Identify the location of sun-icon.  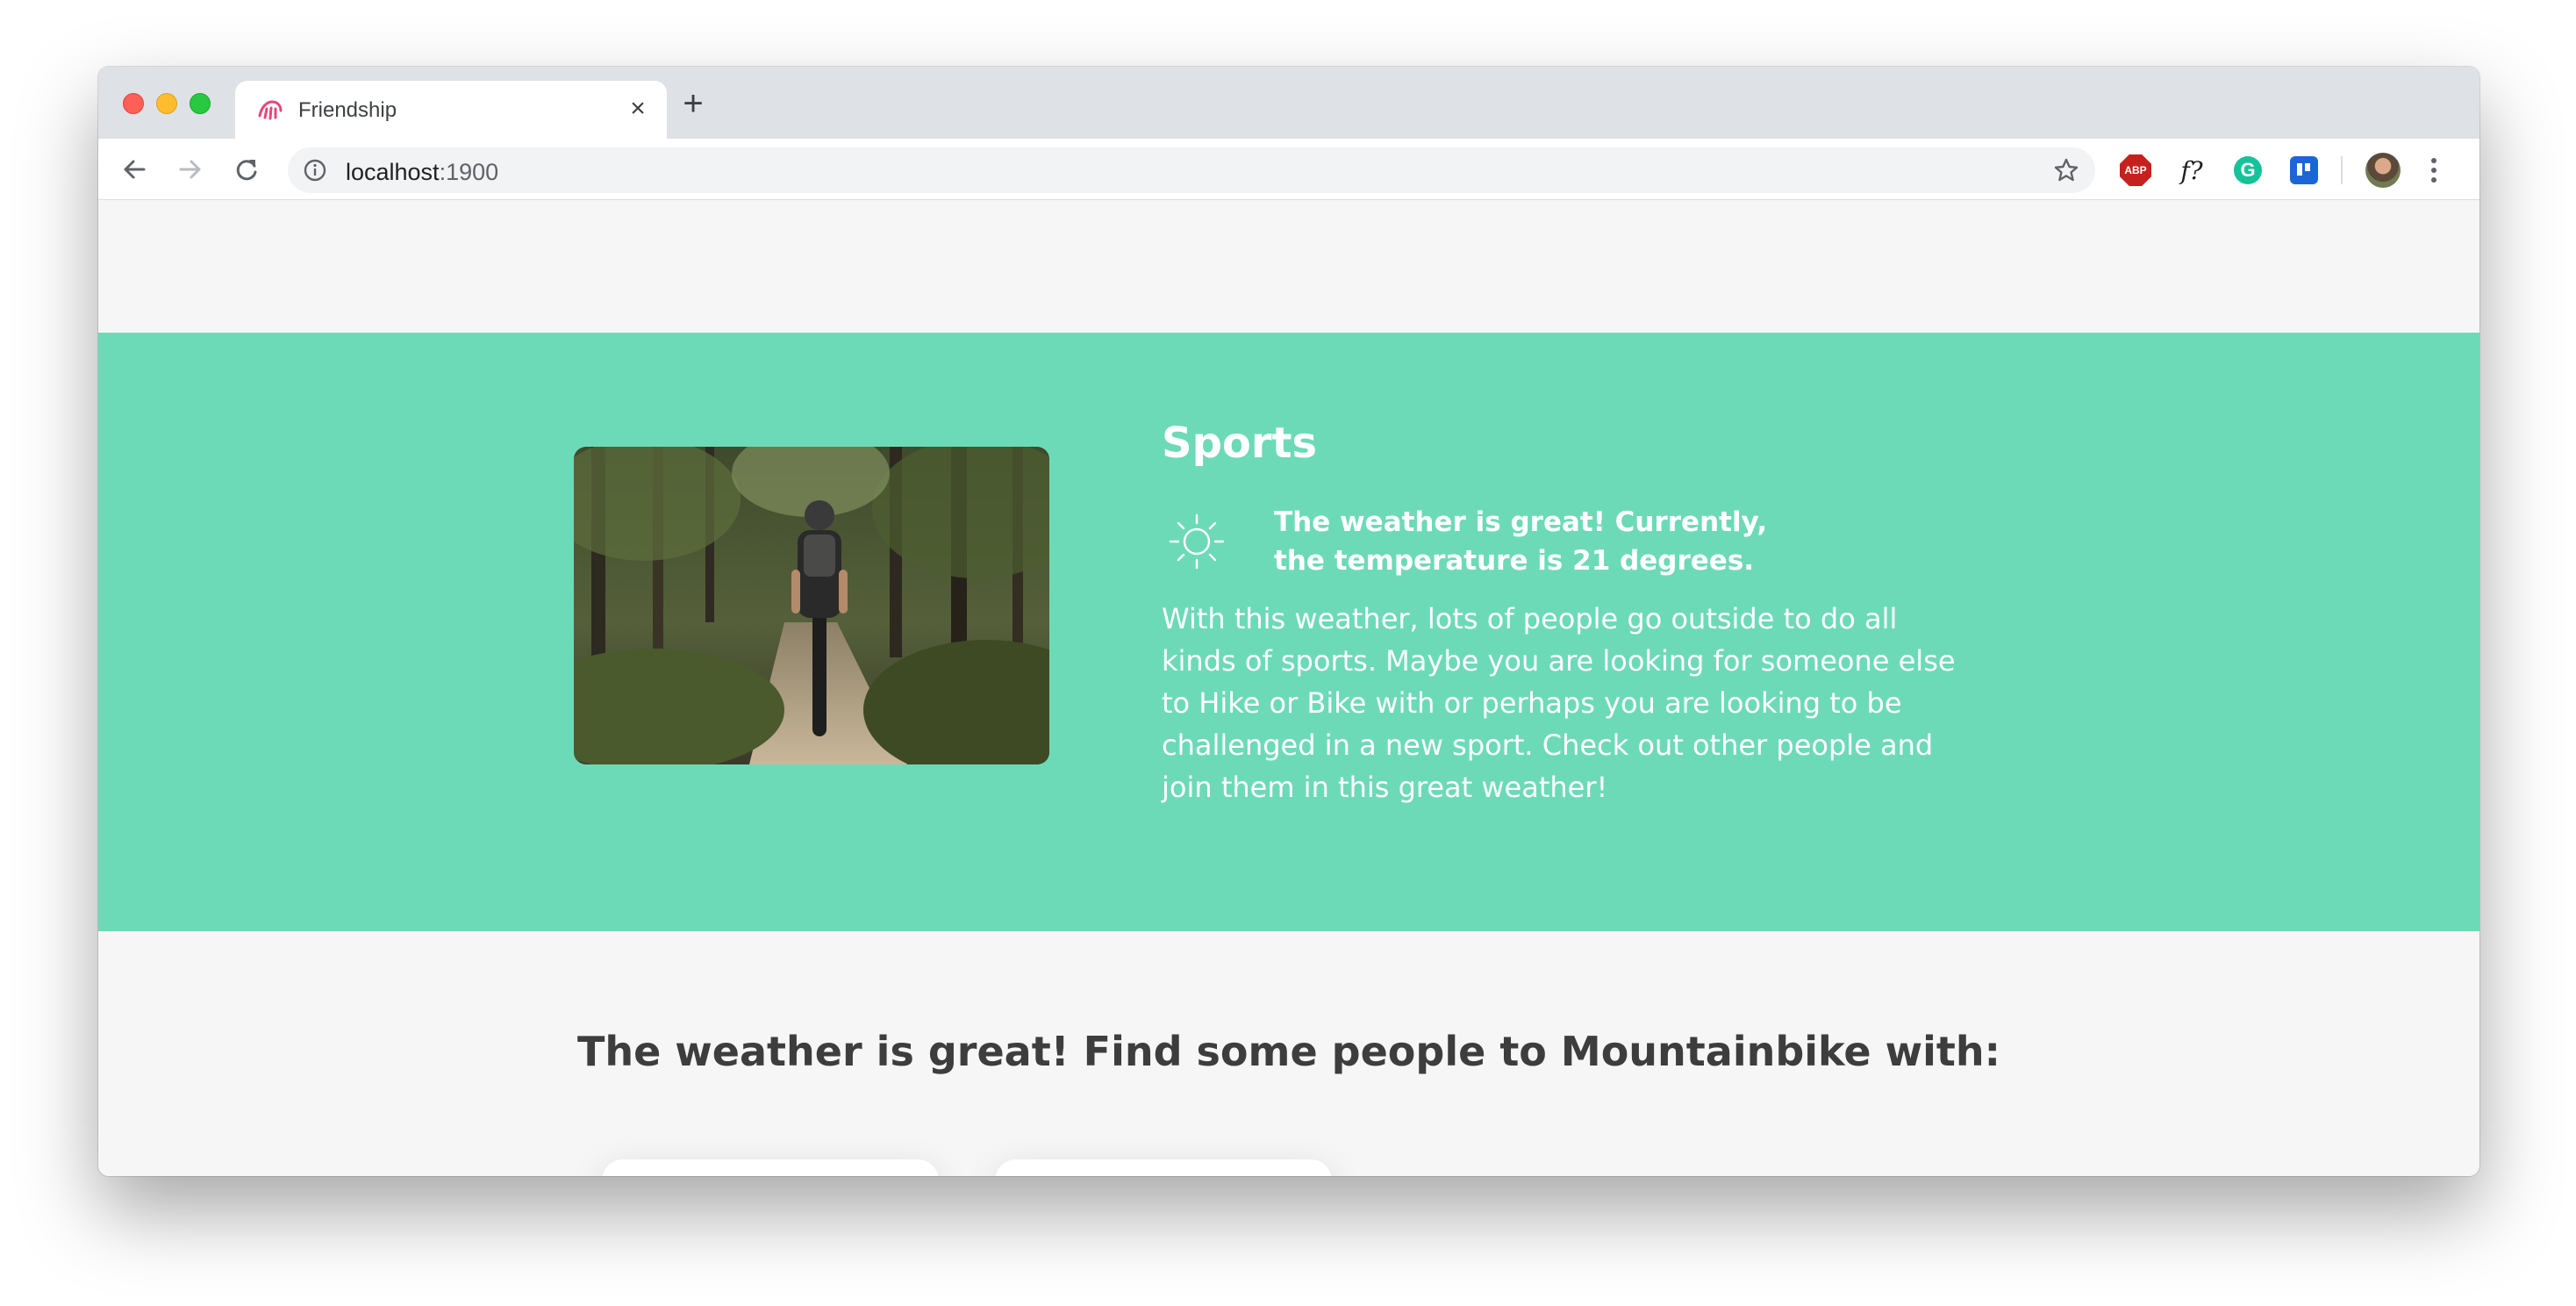
(1197, 541).